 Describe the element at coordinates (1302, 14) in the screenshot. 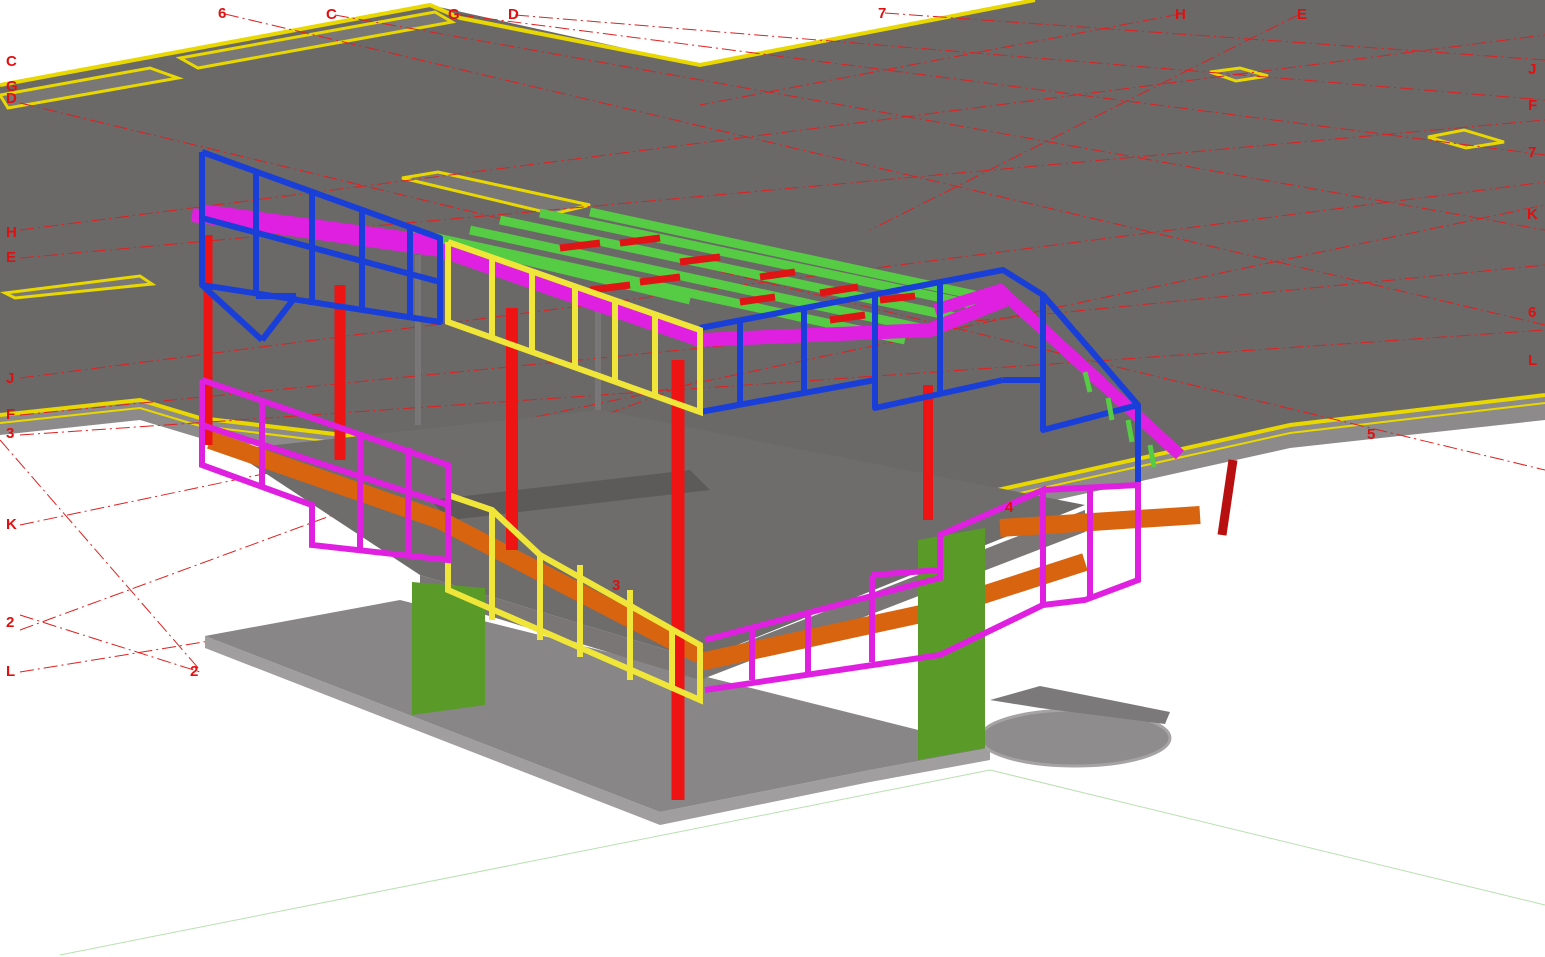

I see `grid-label-top-e: E` at that location.